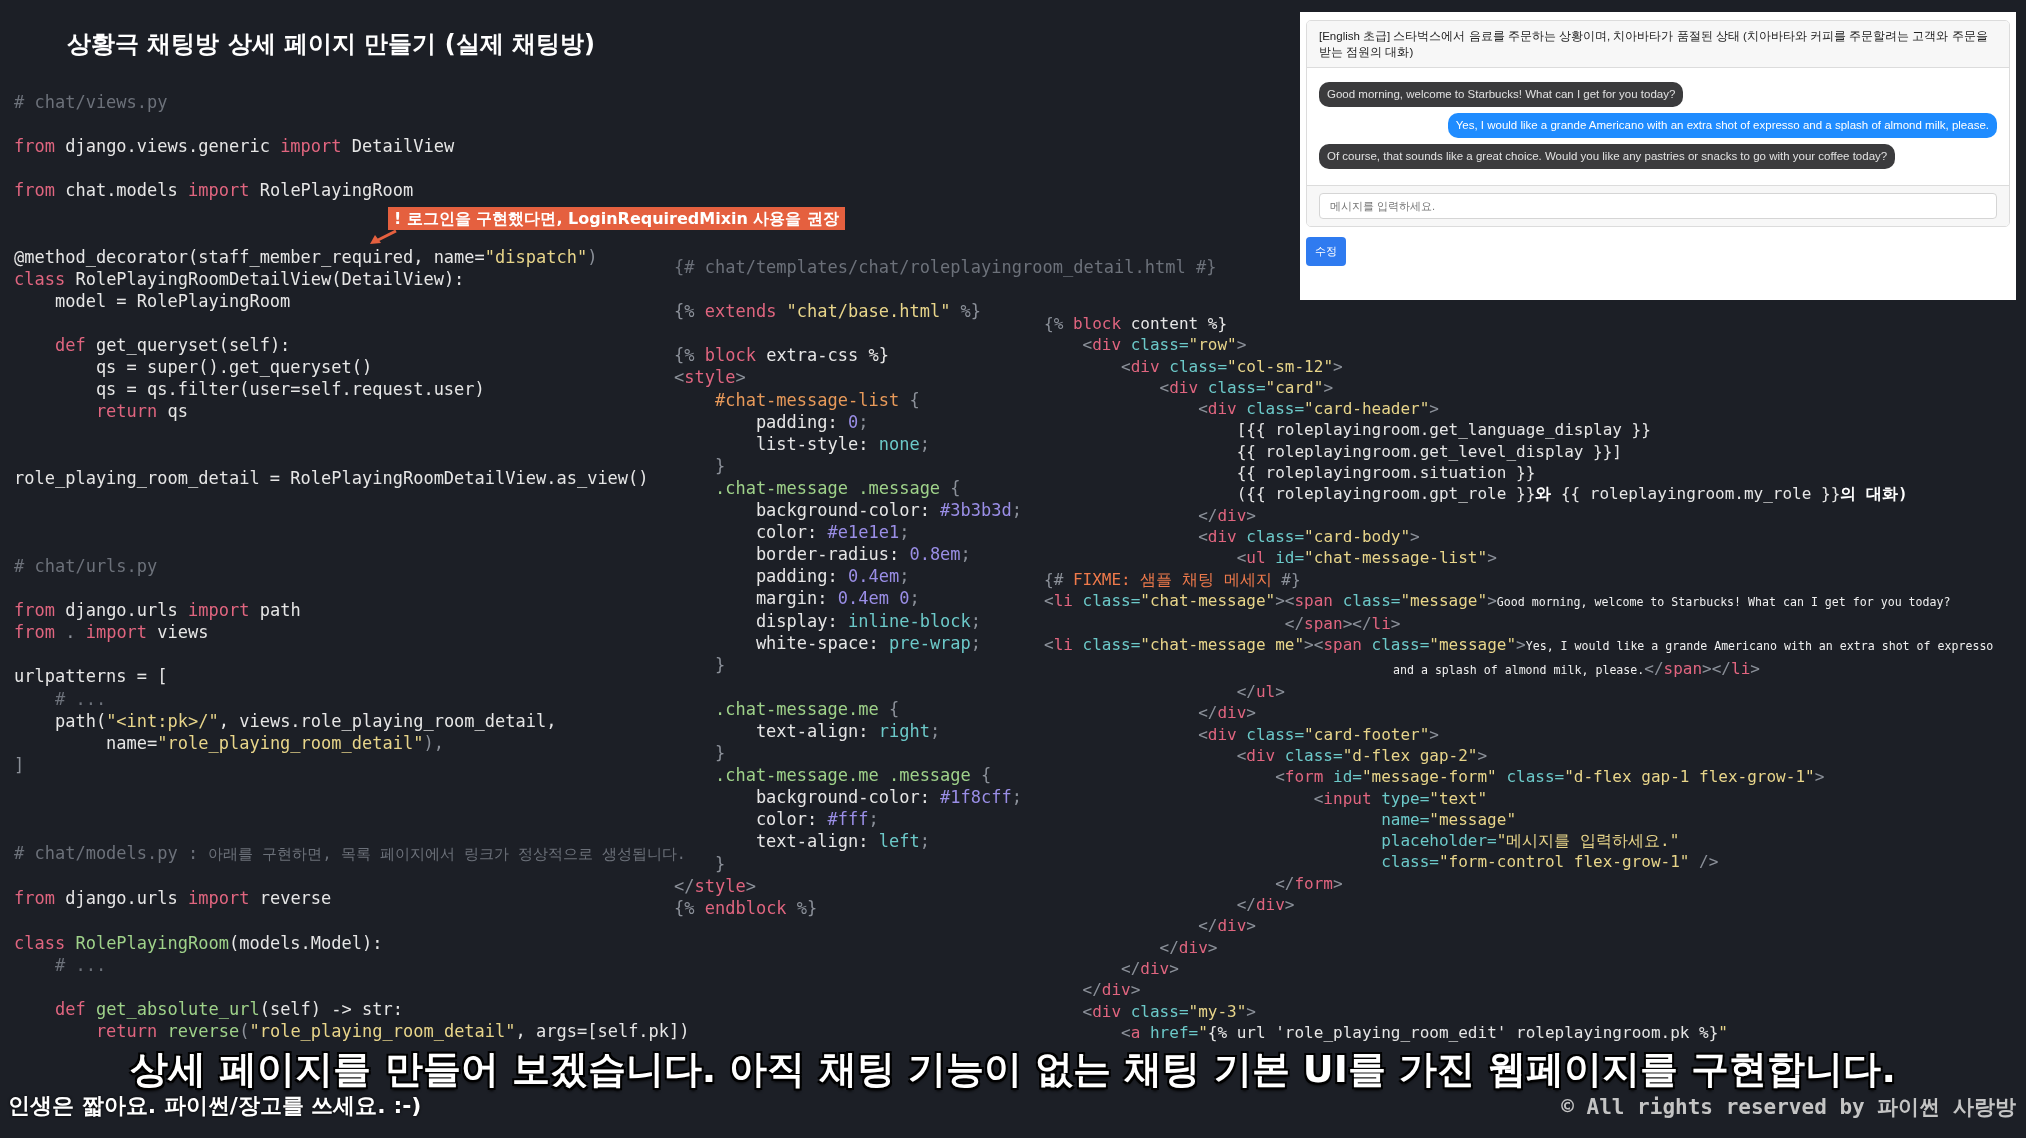 The image size is (2026, 1138). I want to click on code-line: </form>, so click(1308, 883).